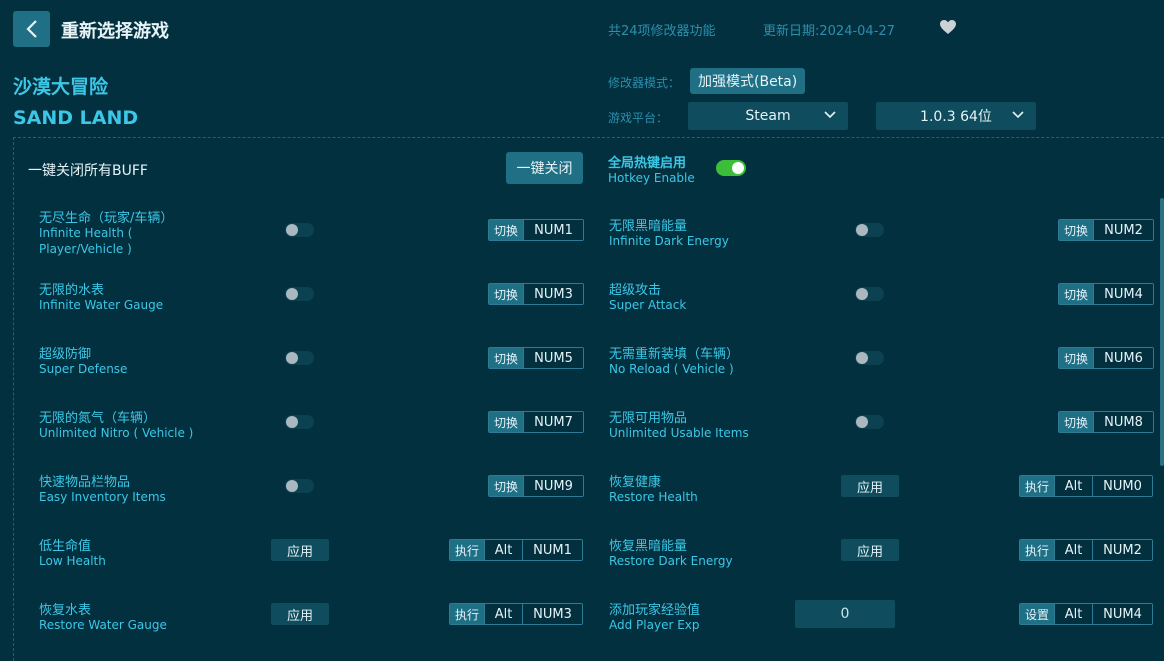  I want to click on update-date: 更新日期:2024-04-27, so click(829, 31).